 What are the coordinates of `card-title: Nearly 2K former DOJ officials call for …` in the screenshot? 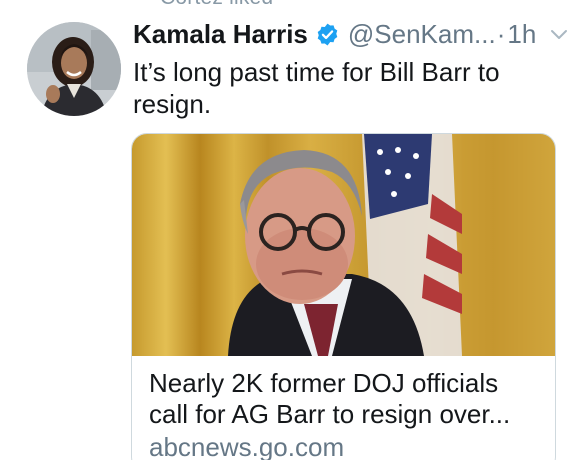 It's located at (349, 399).